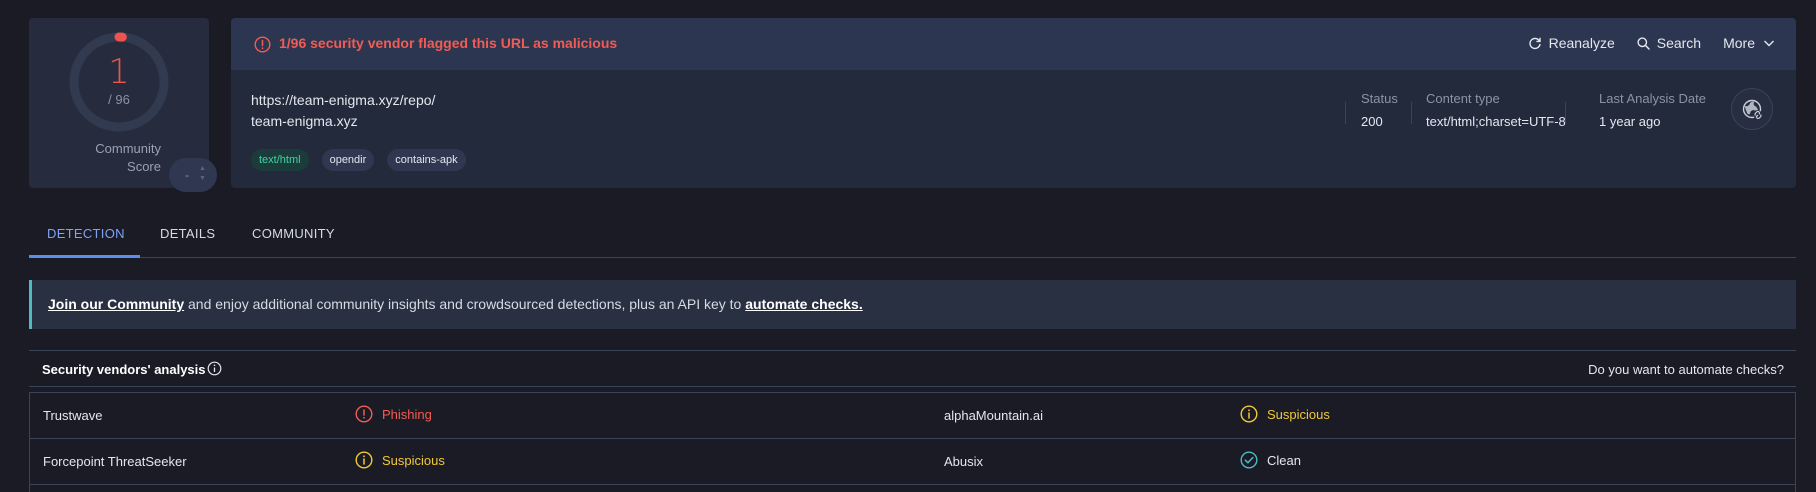 Image resolution: width=1816 pixels, height=492 pixels. I want to click on status-meta: Status 200, so click(1379, 110).